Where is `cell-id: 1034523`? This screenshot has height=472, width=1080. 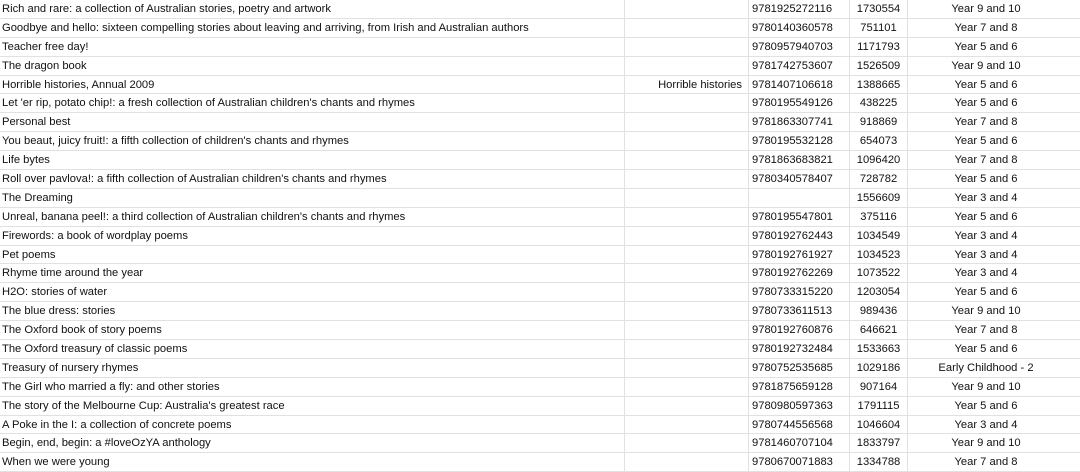 cell-id: 1034523 is located at coordinates (879, 254).